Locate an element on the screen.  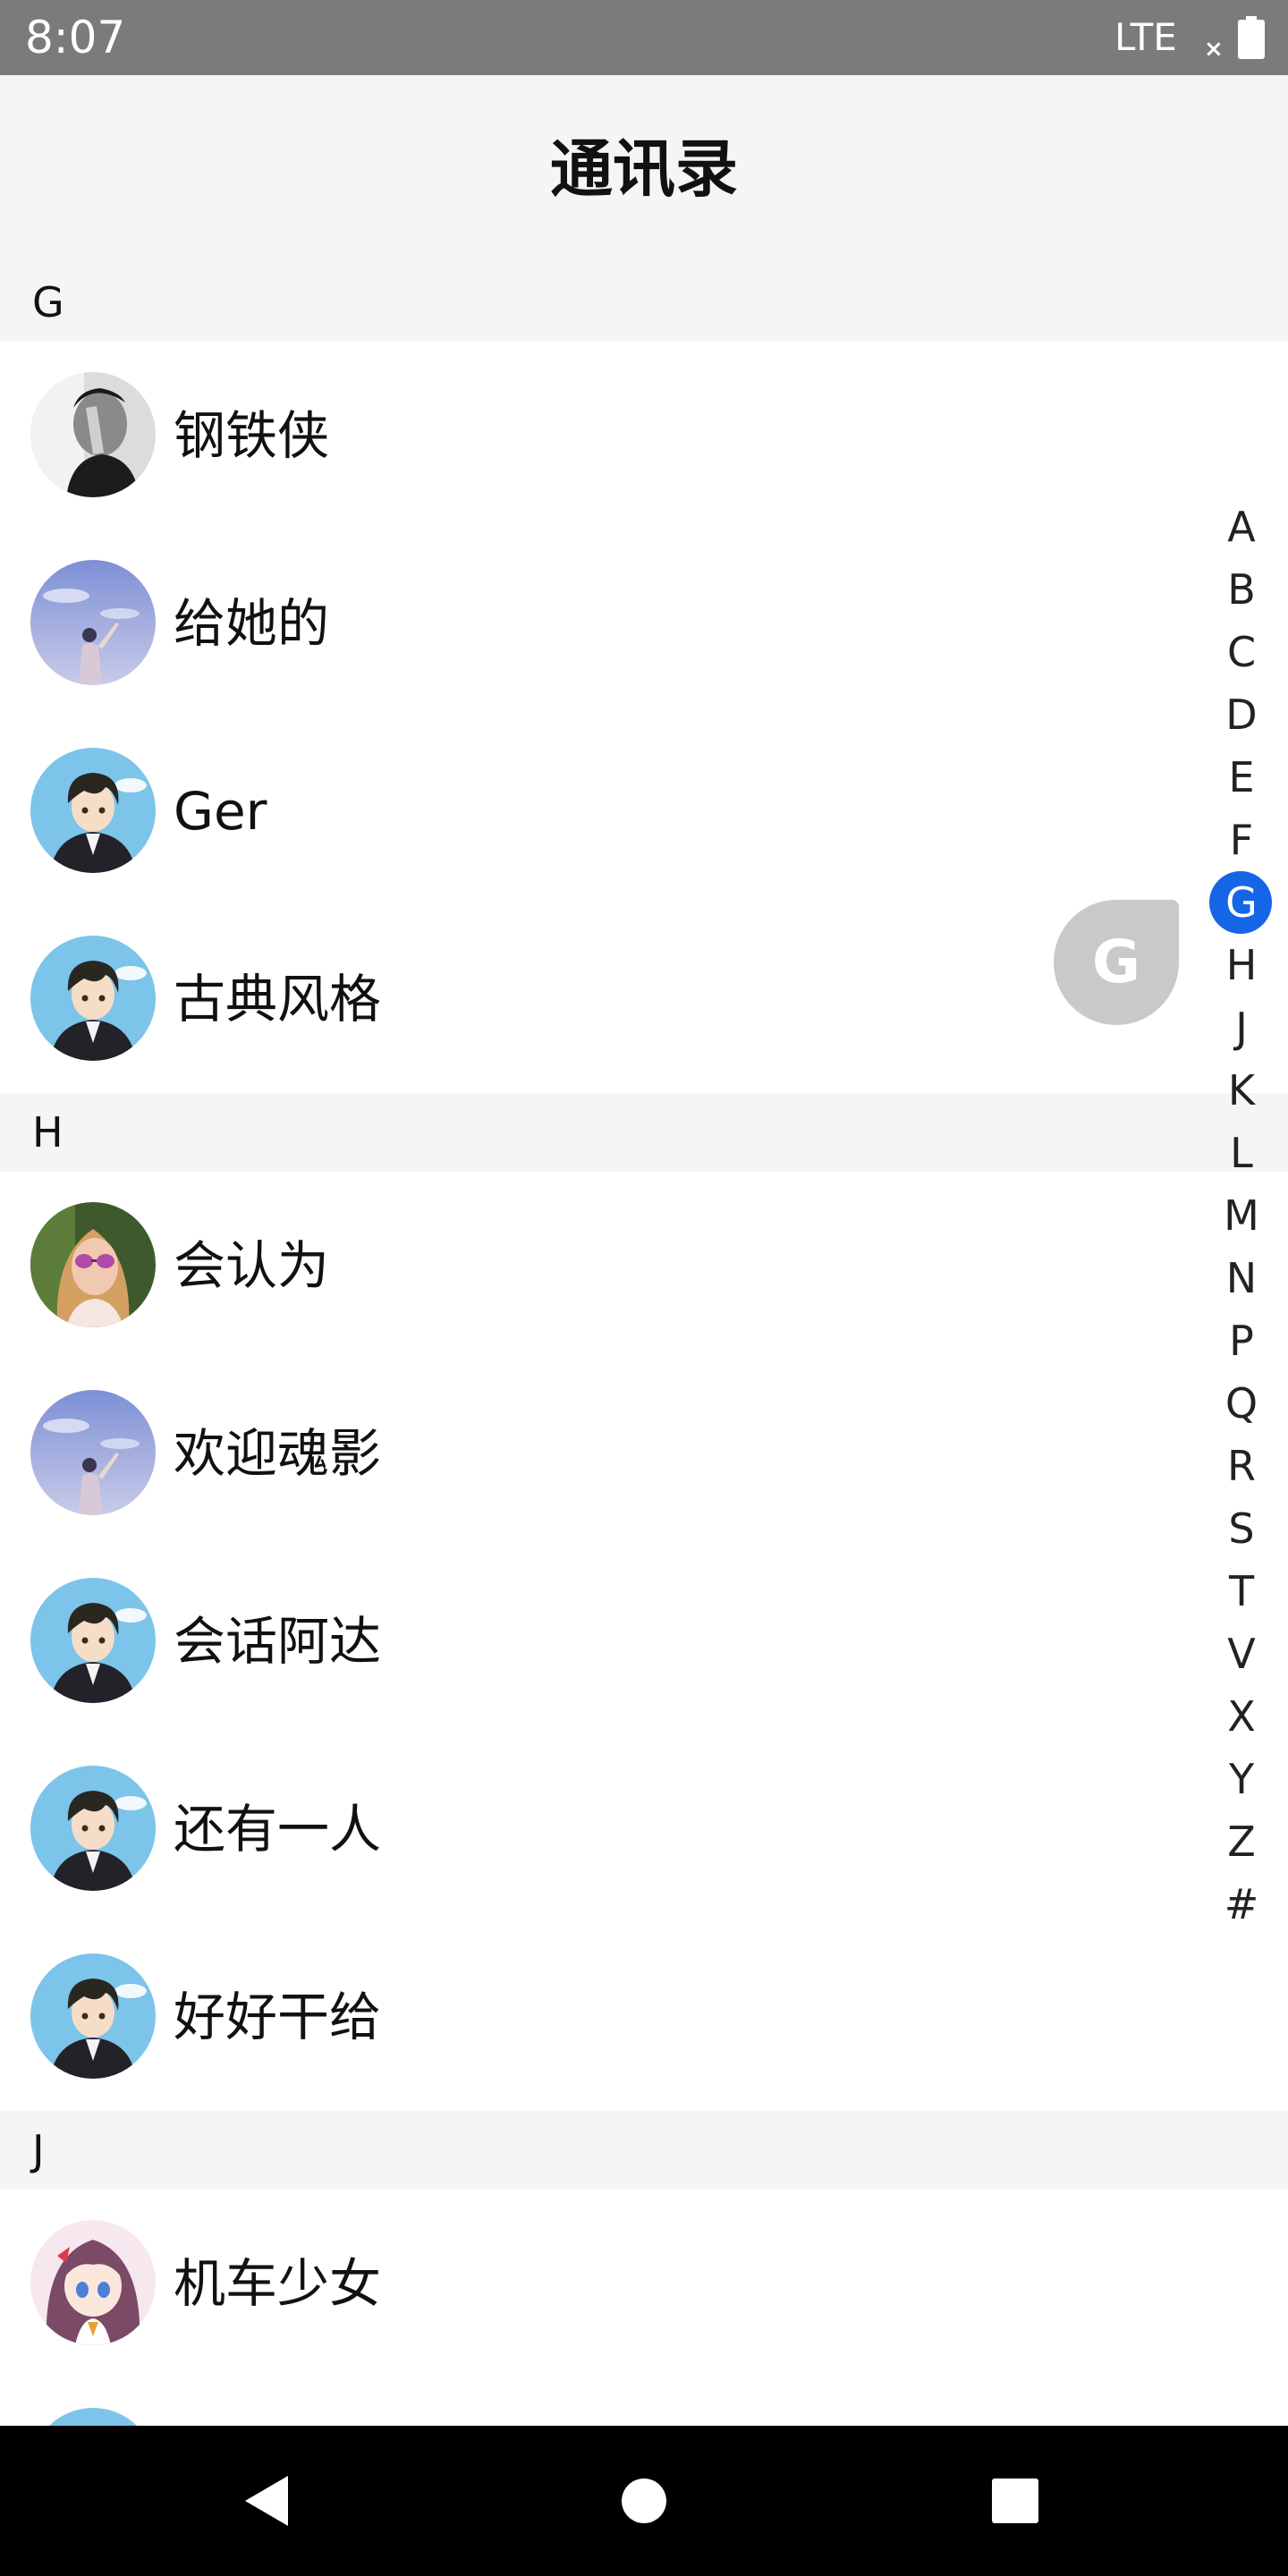
index-letter-label: J is located at coordinates (1241, 1028).